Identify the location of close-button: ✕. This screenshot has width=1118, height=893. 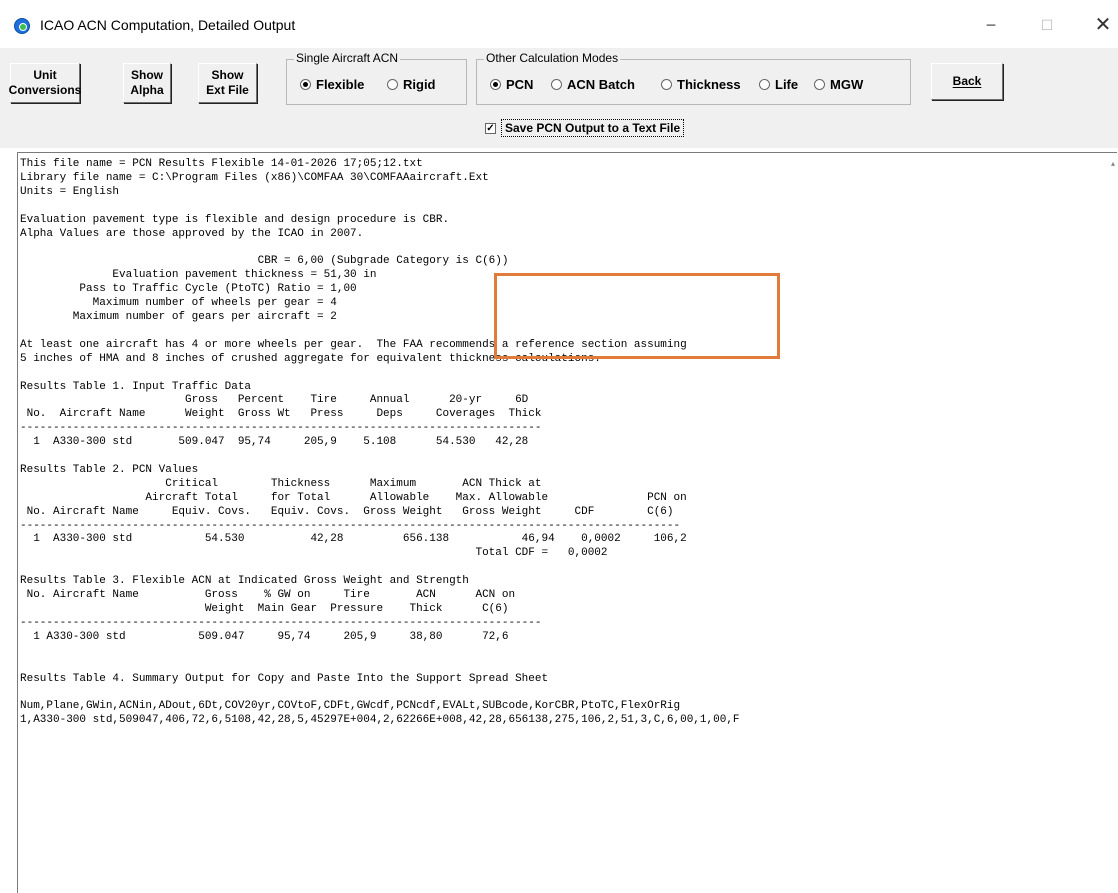
(1099, 25).